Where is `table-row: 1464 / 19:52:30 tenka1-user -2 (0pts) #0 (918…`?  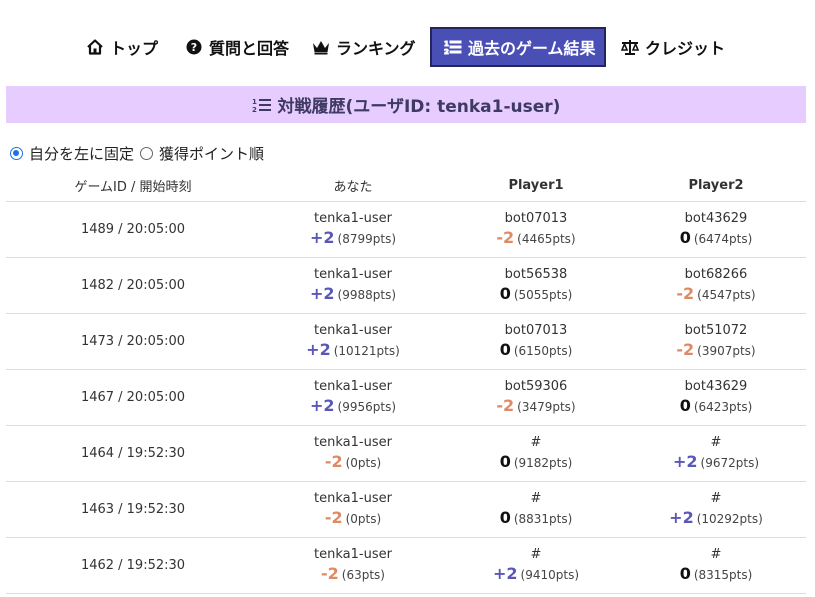
table-row: 1464 / 19:52:30 tenka1-user -2 (0pts) #0 (918… is located at coordinates (406, 454).